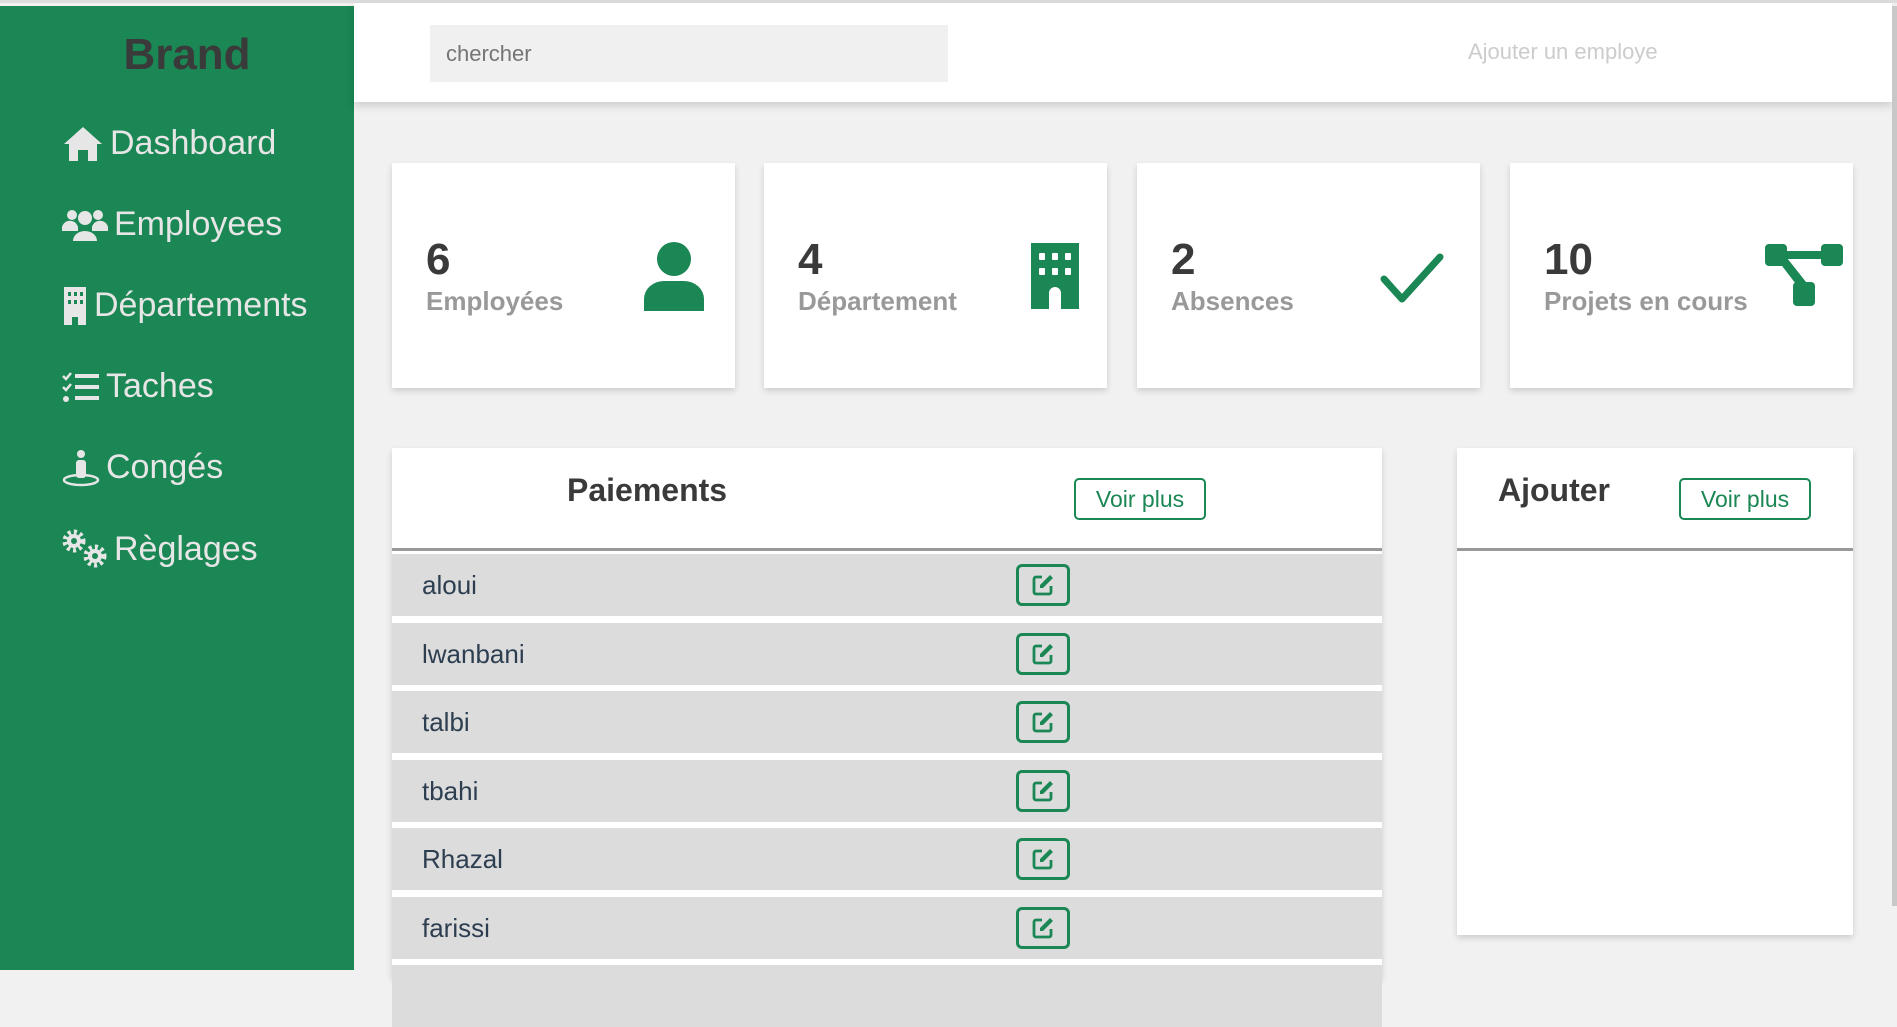  I want to click on stat-card-departements: 4 Département, so click(935, 275).